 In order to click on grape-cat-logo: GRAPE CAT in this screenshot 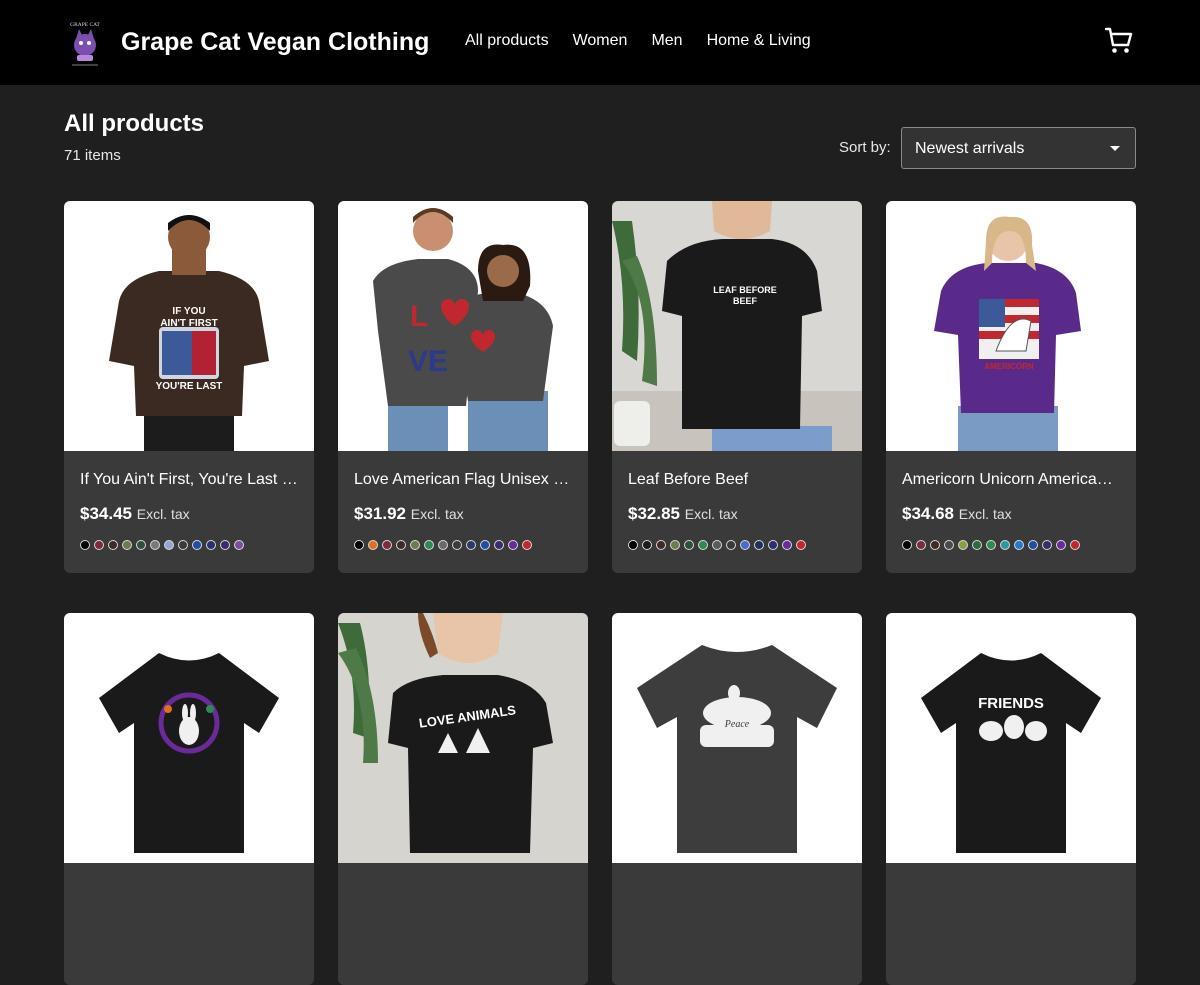, I will do `click(85, 43)`.